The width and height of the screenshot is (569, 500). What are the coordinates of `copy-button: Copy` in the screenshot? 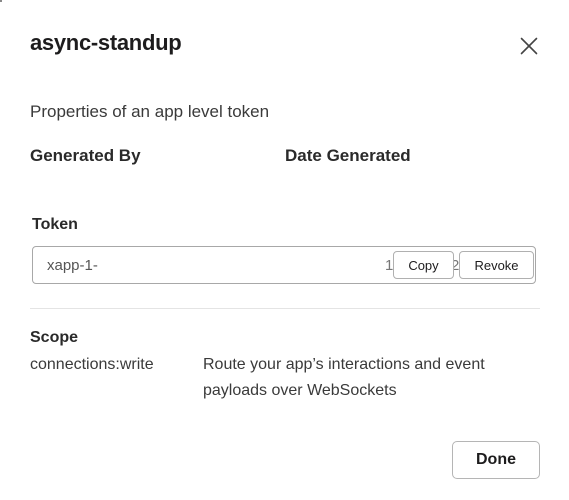 It's located at (423, 265).